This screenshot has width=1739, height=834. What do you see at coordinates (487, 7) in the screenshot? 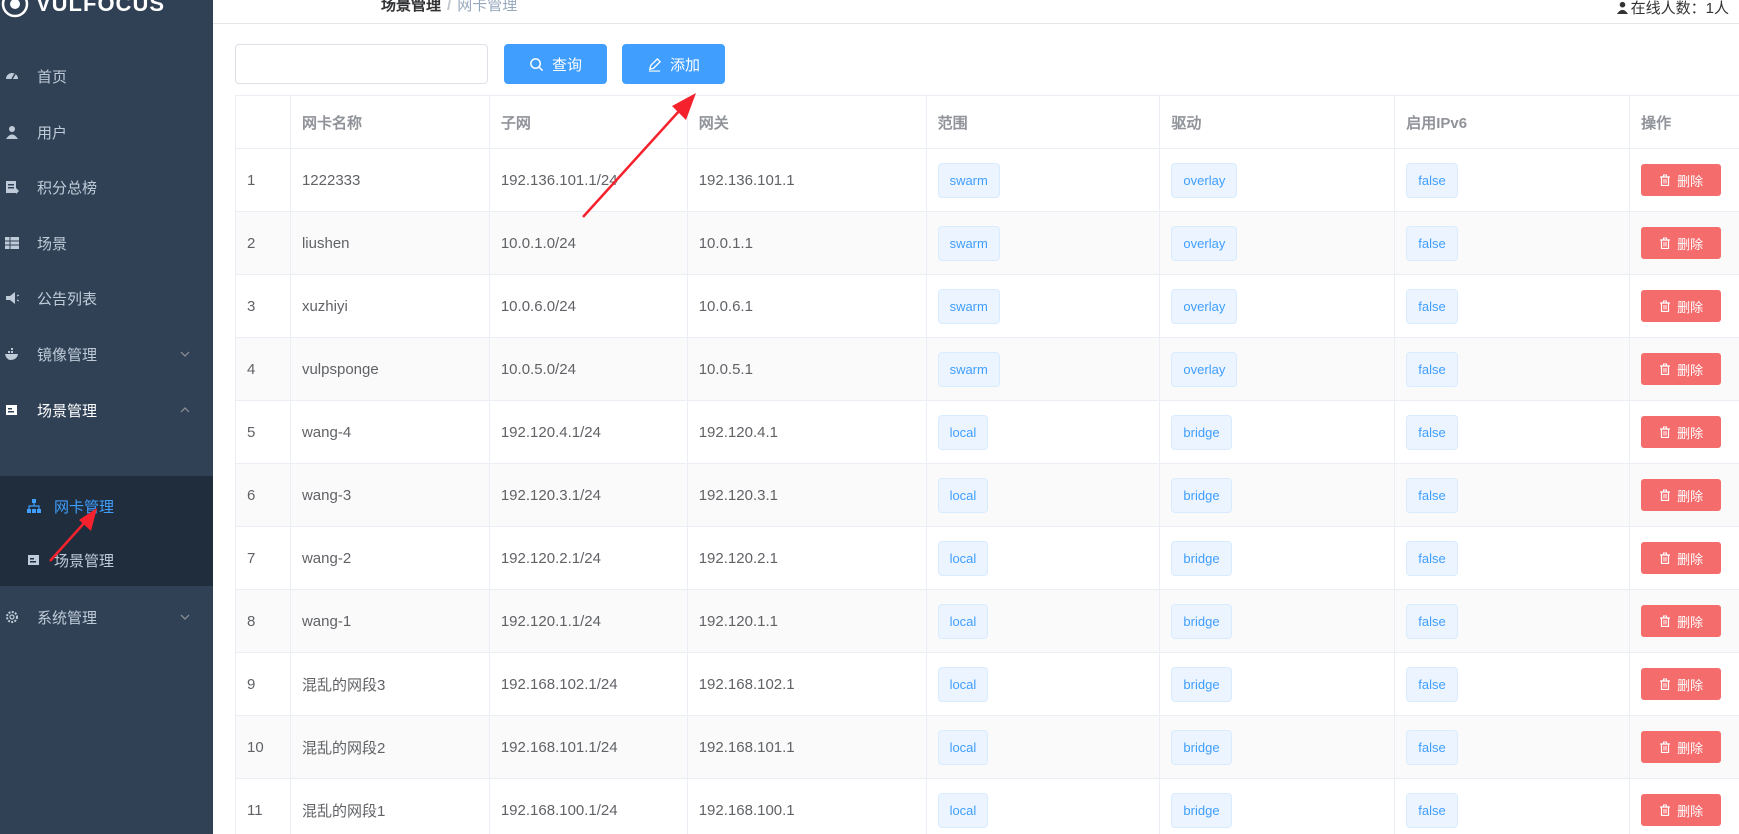
I see `breadcrumb-current: 网卡管理` at bounding box center [487, 7].